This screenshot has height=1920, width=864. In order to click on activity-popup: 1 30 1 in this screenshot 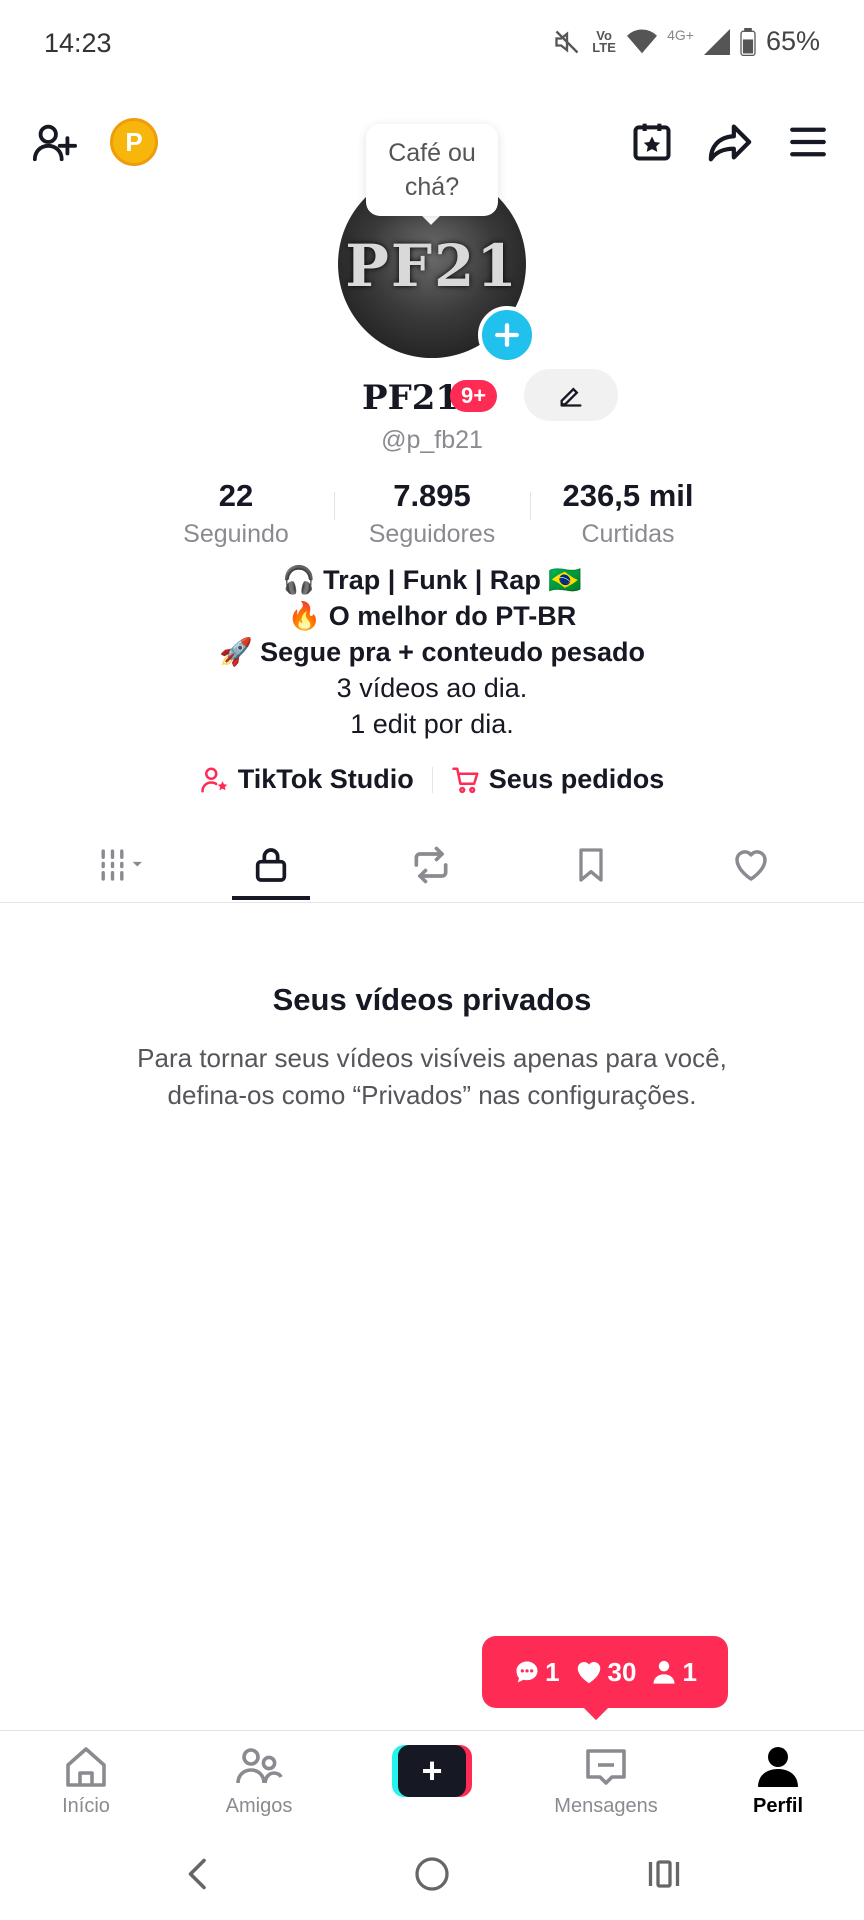, I will do `click(605, 1672)`.